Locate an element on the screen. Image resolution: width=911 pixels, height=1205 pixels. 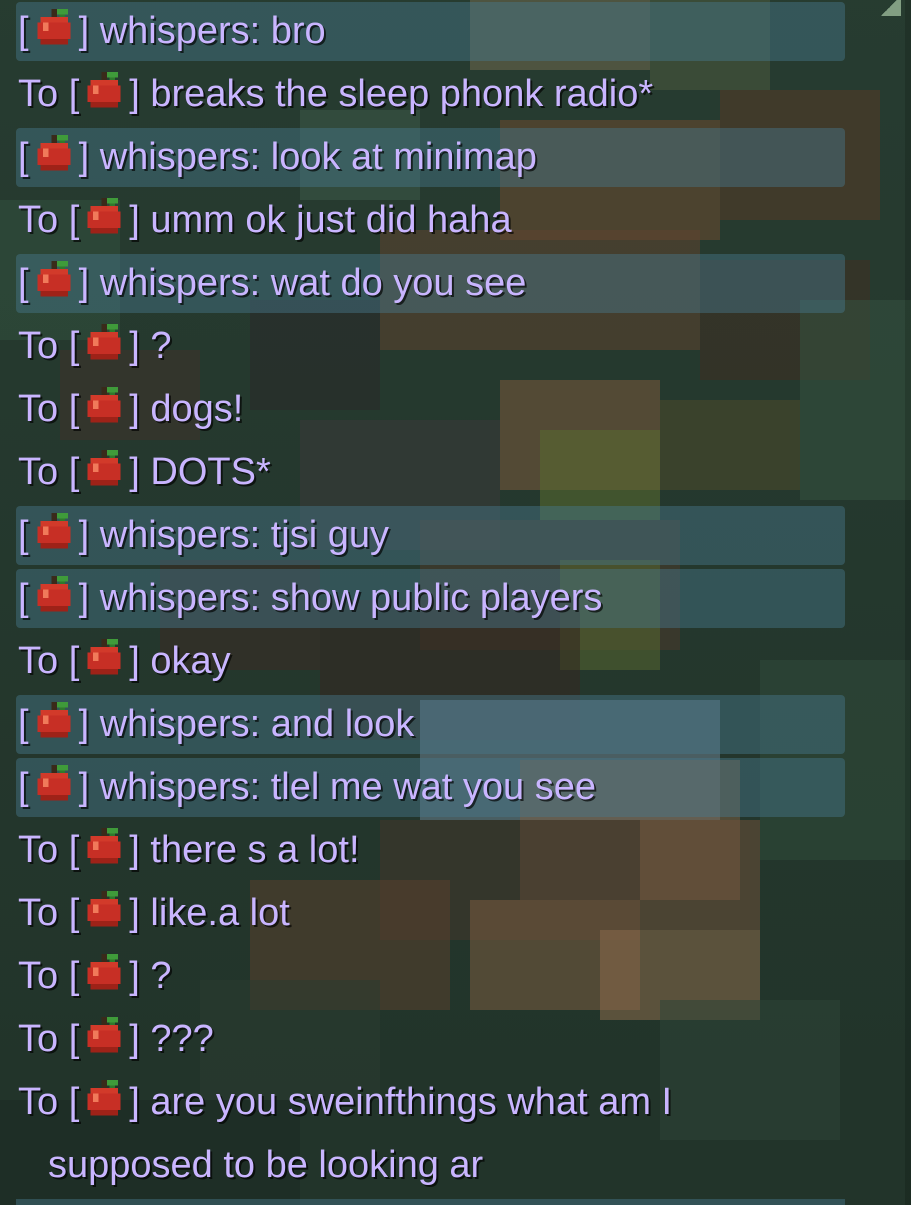
chat-message: To [] breaks the sleep phonk radio* is located at coordinates (455, 94).